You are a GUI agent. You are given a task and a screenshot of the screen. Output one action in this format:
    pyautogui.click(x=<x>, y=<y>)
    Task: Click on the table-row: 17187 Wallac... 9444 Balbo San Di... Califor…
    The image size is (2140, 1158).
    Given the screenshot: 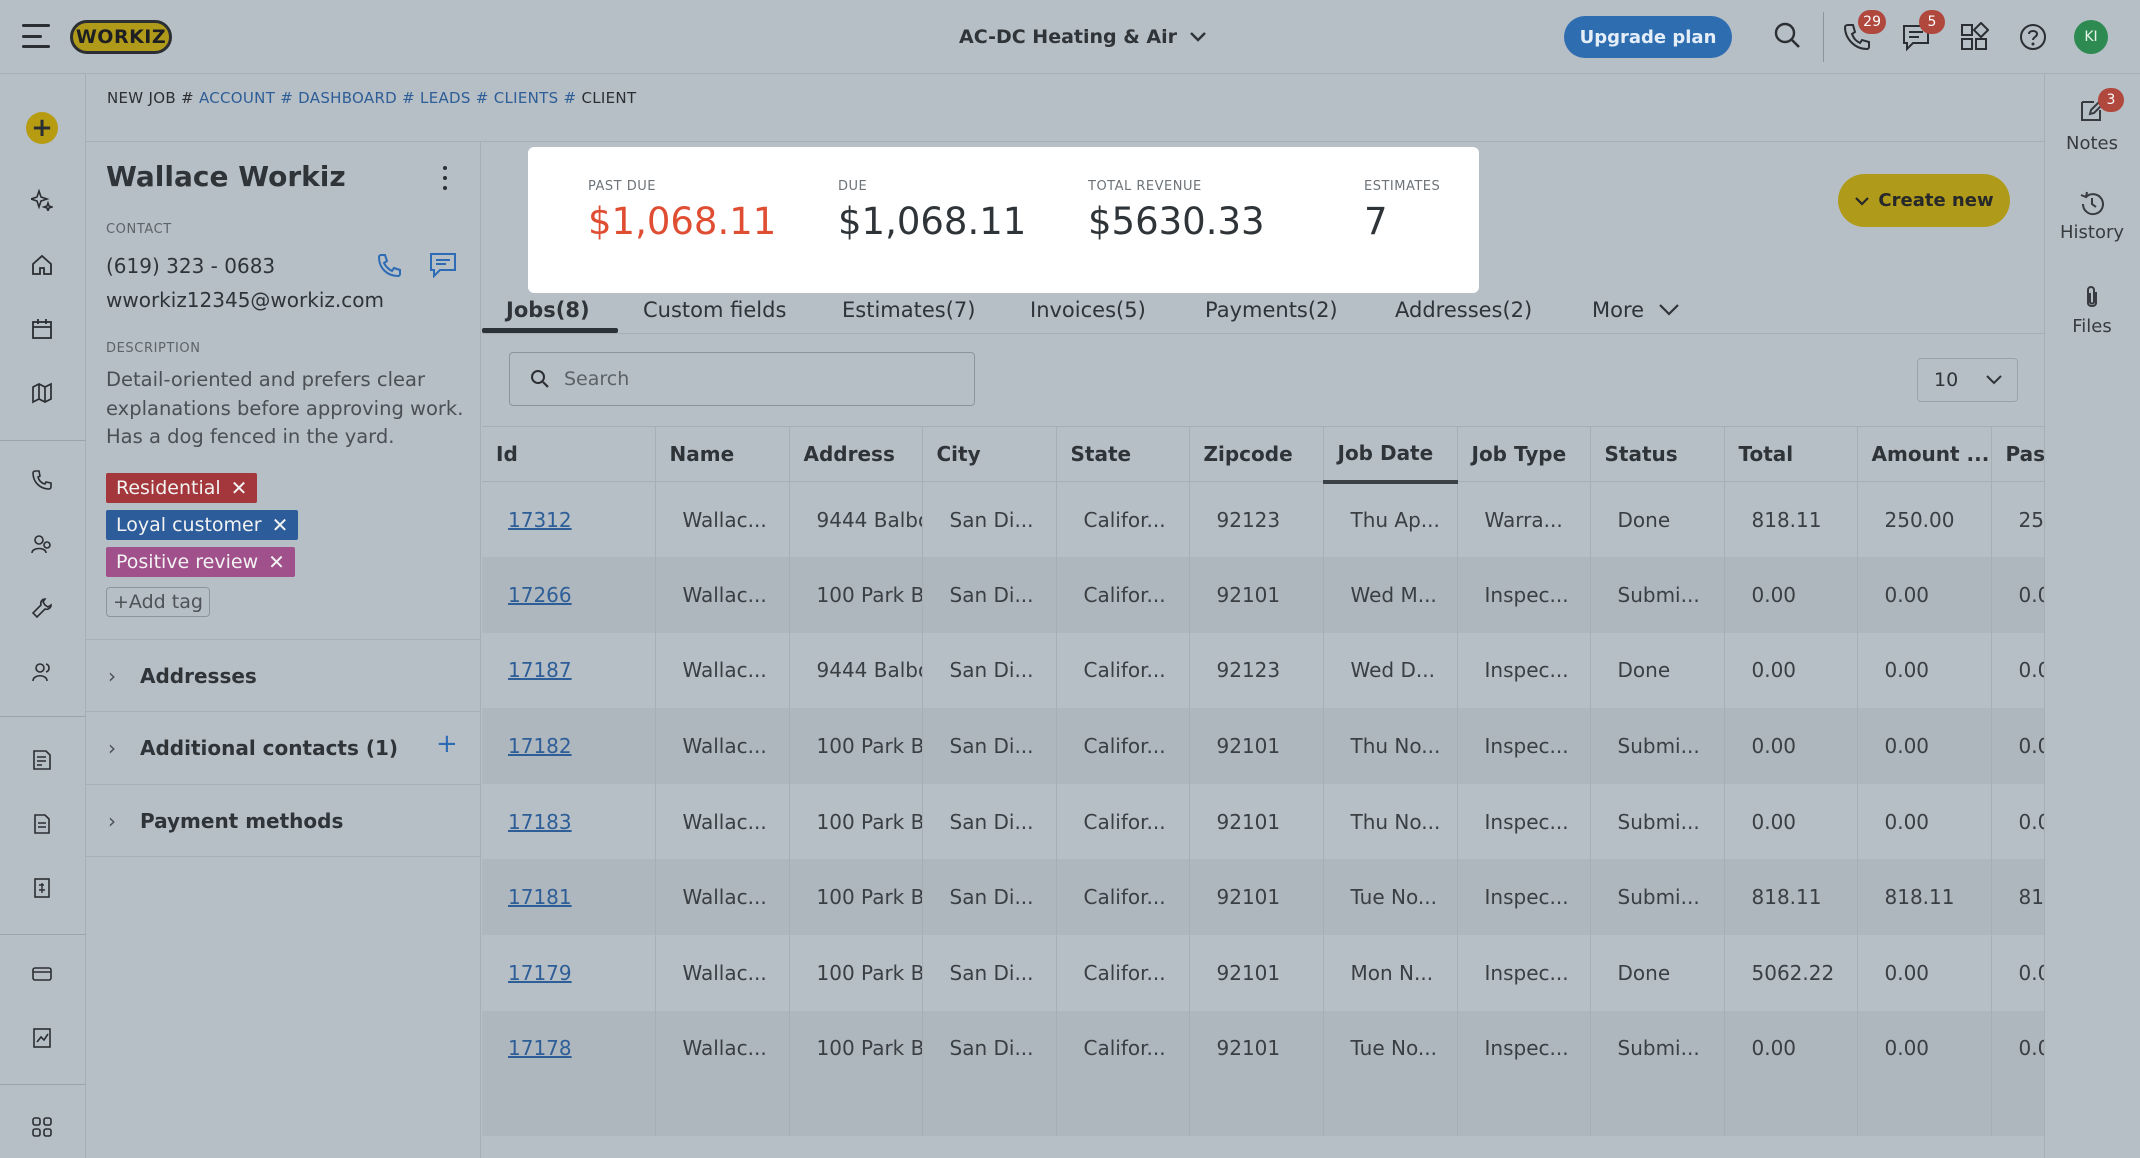 What is the action you would take?
    pyautogui.click(x=1263, y=670)
    